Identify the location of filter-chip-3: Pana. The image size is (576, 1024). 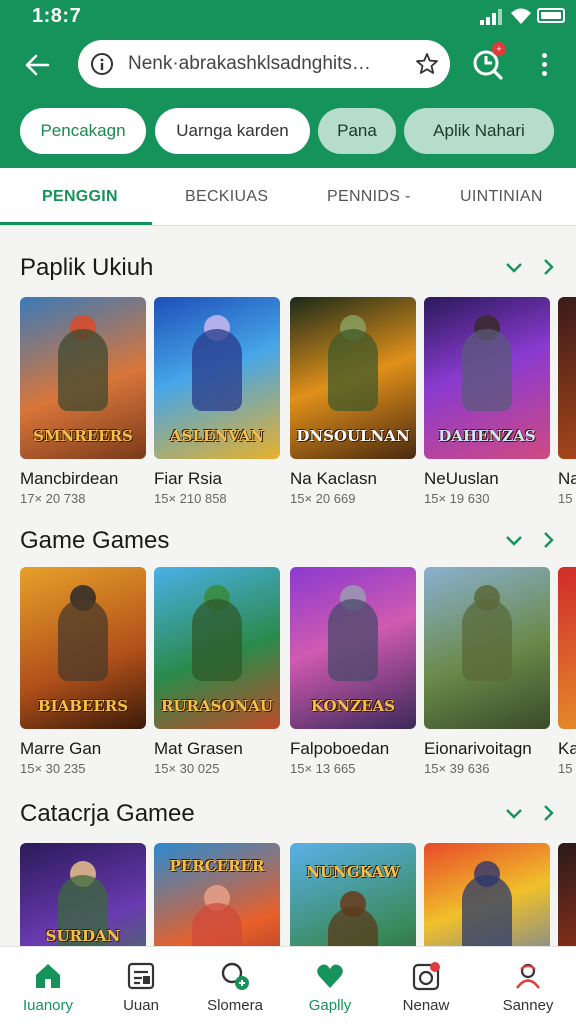
(357, 131).